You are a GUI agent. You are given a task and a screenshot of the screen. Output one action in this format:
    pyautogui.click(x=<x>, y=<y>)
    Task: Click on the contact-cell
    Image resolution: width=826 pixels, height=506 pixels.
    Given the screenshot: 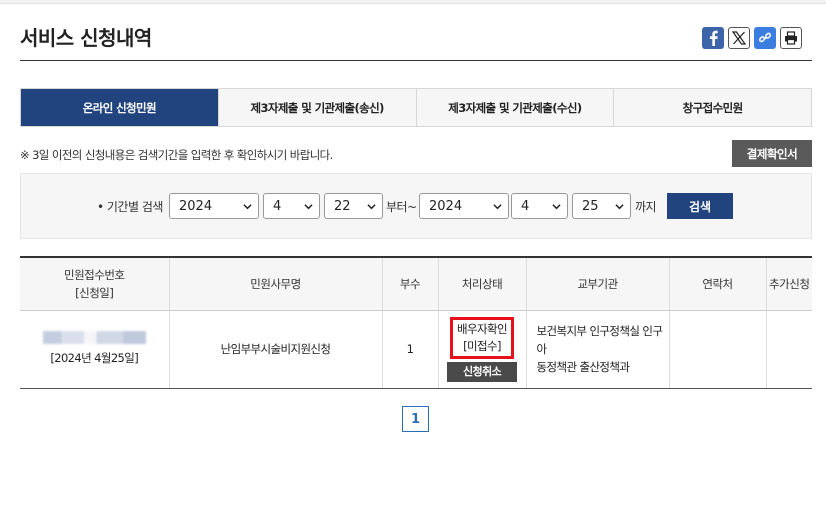 What is the action you would take?
    pyautogui.click(x=718, y=349)
    